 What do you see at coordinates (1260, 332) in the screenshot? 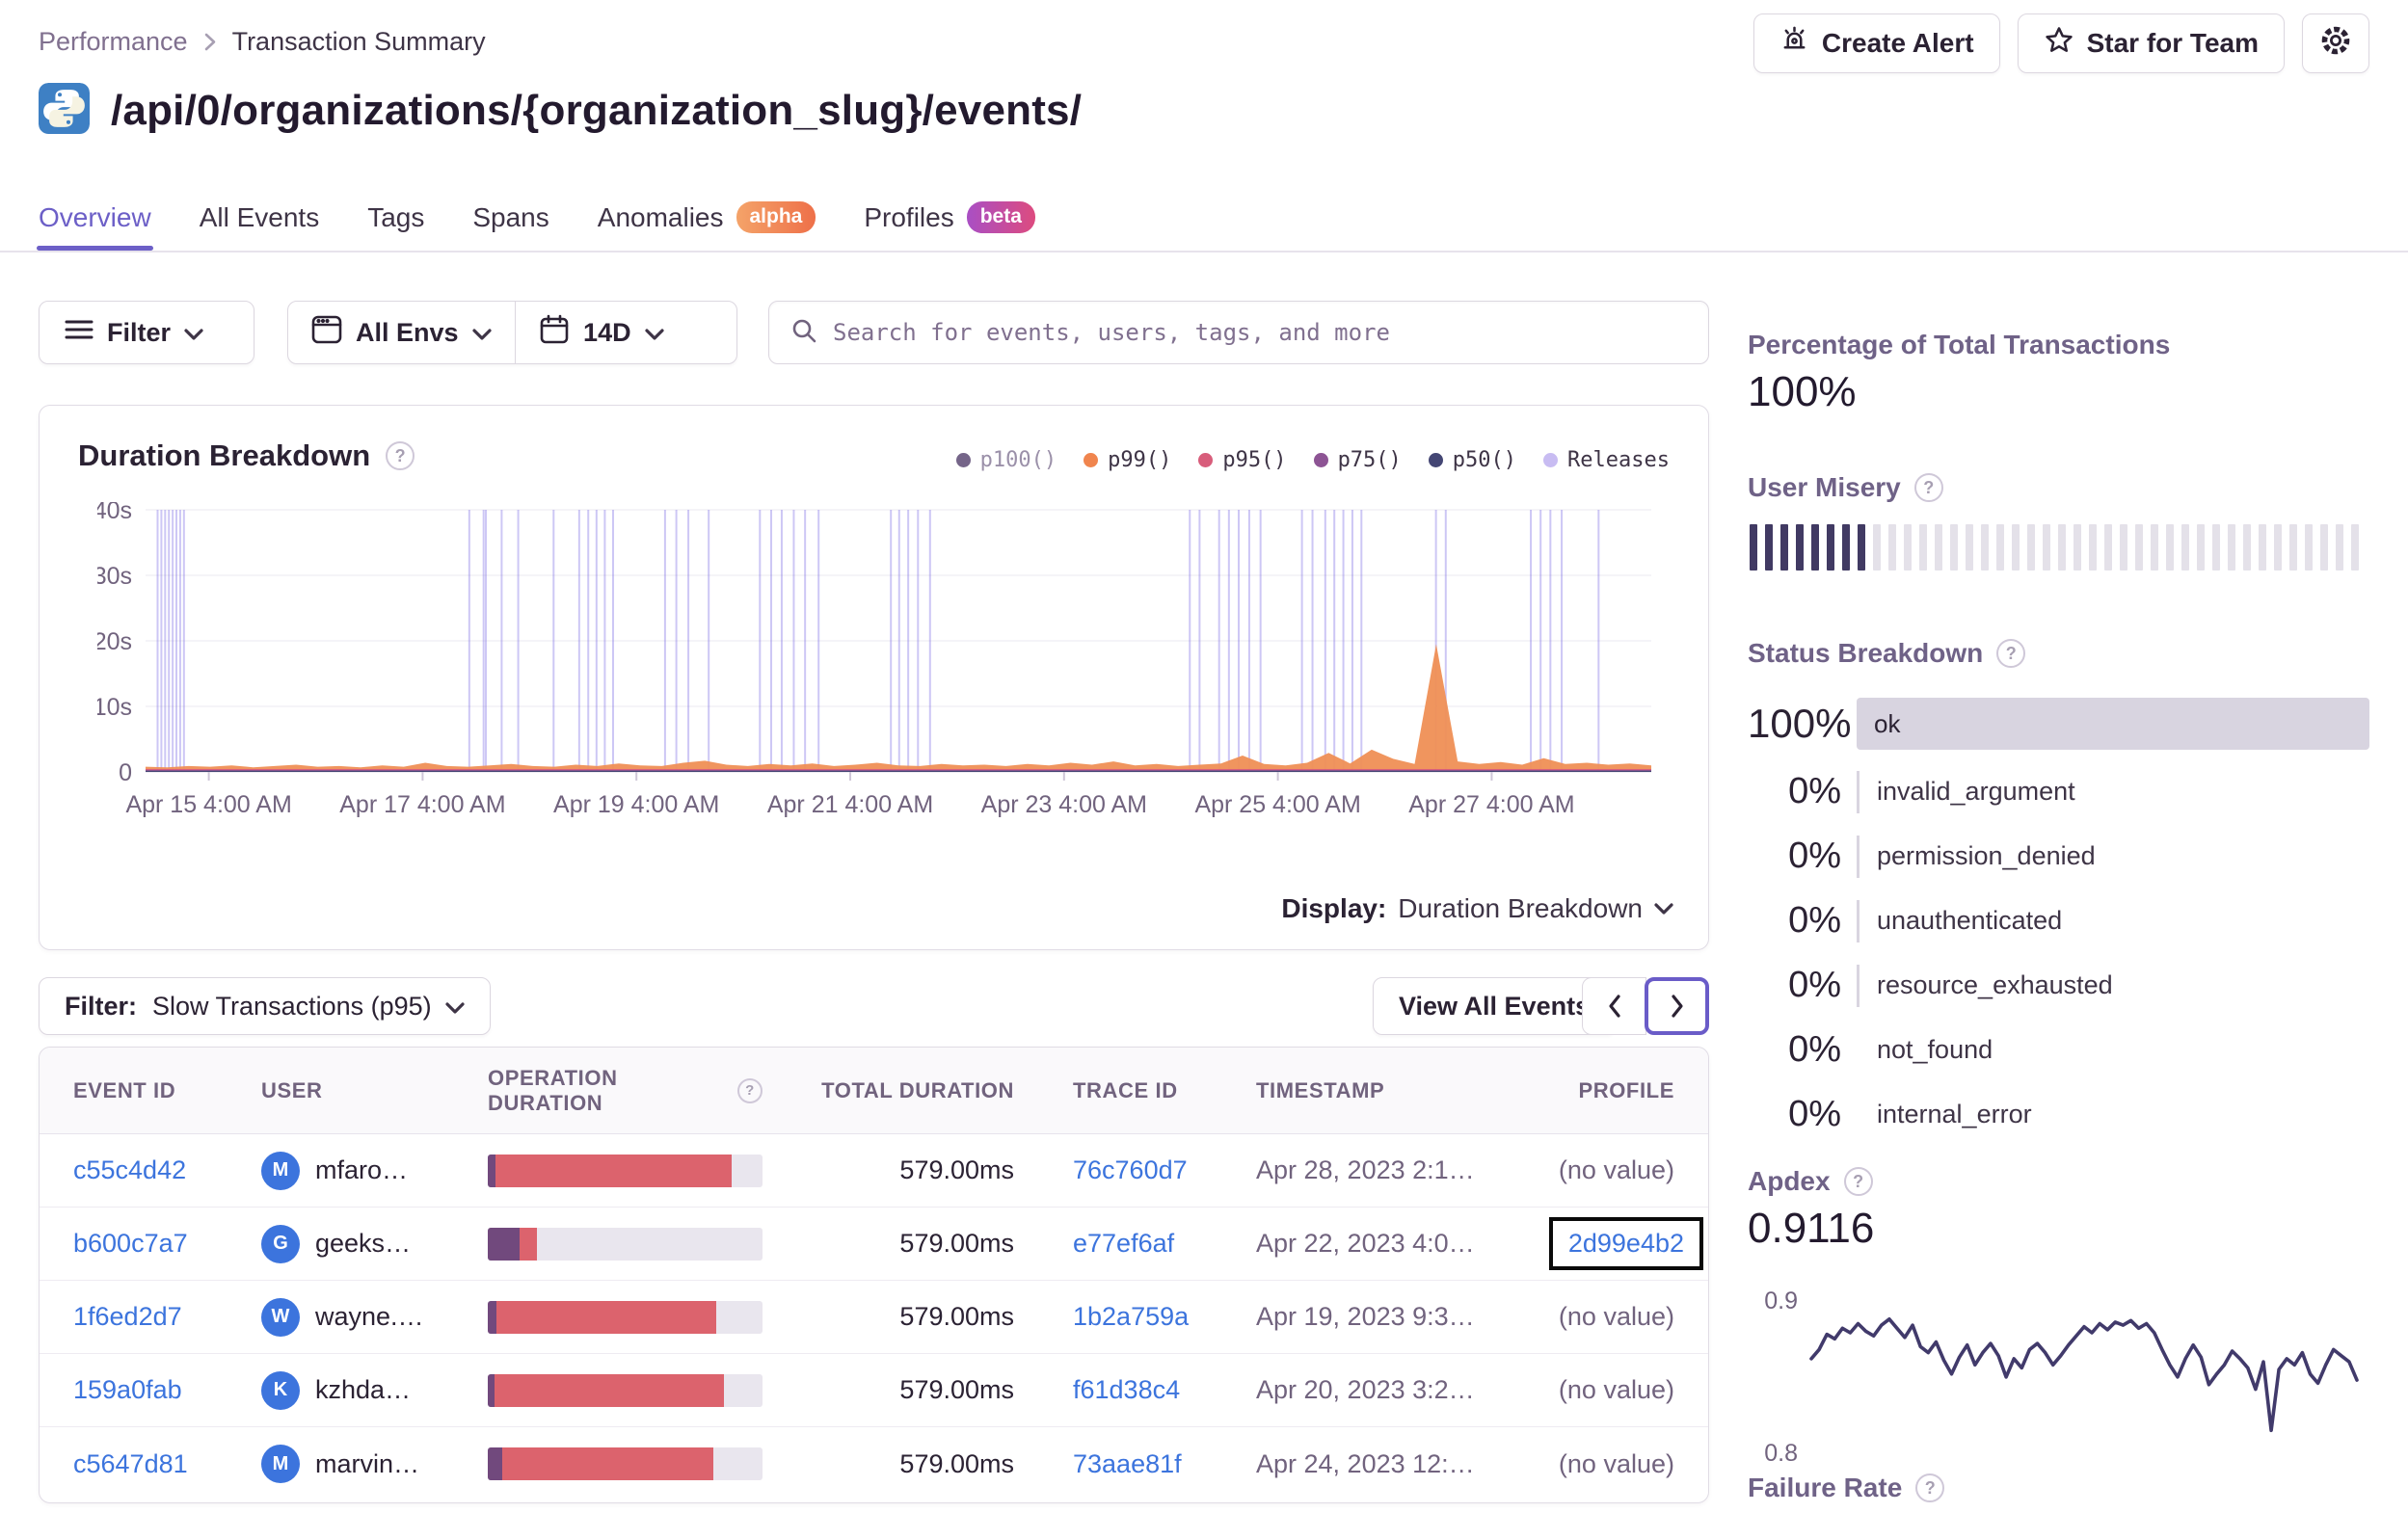
I see `search-input` at bounding box center [1260, 332].